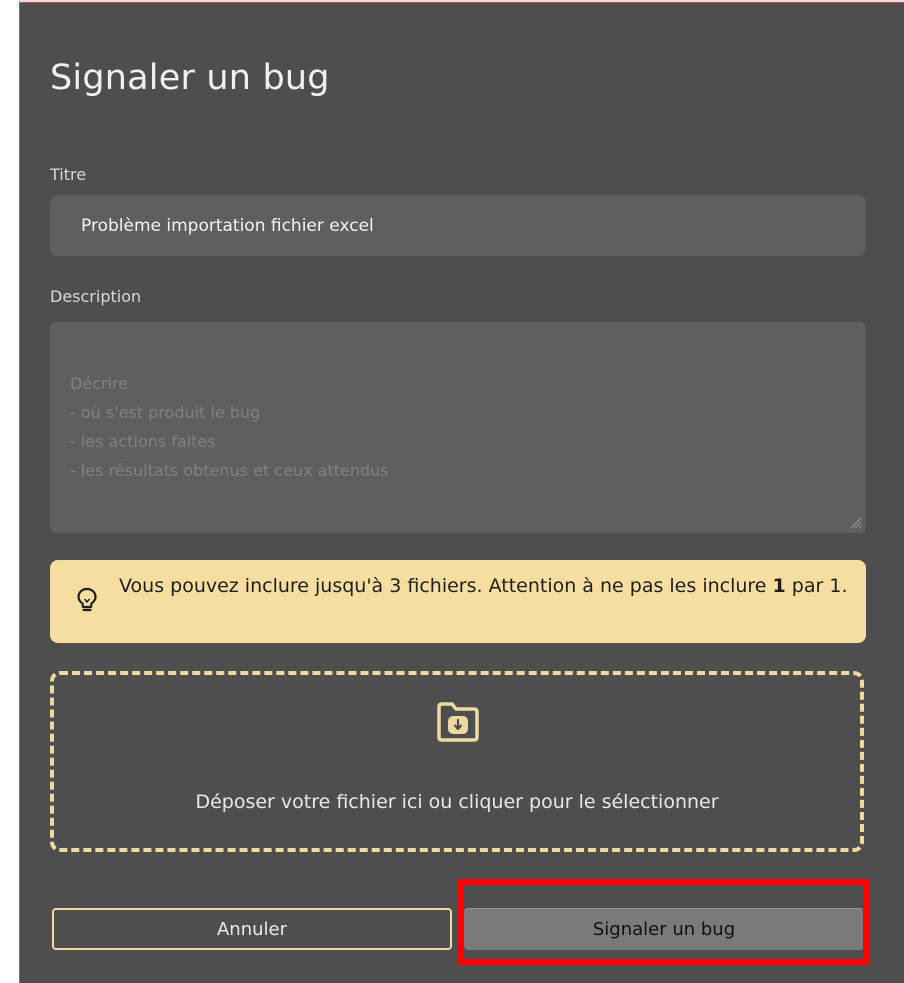  I want to click on title-label: Titre, so click(68, 174).